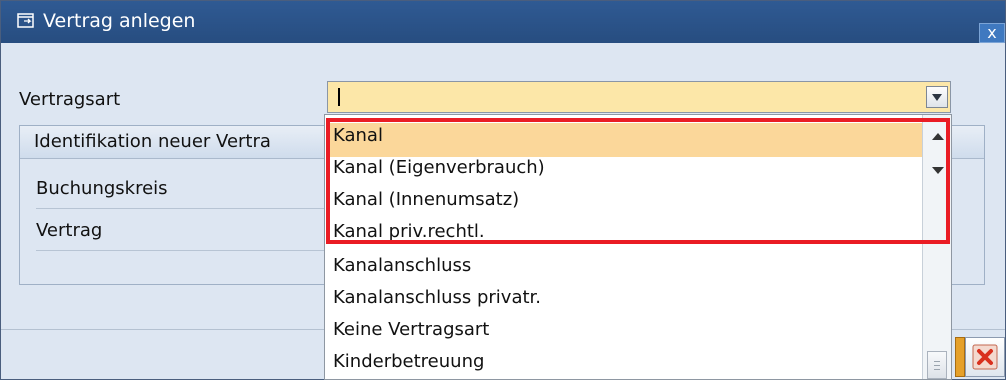 The width and height of the screenshot is (1006, 380). I want to click on dropdown-item: Kanalanschluss privatr., so click(437, 297).